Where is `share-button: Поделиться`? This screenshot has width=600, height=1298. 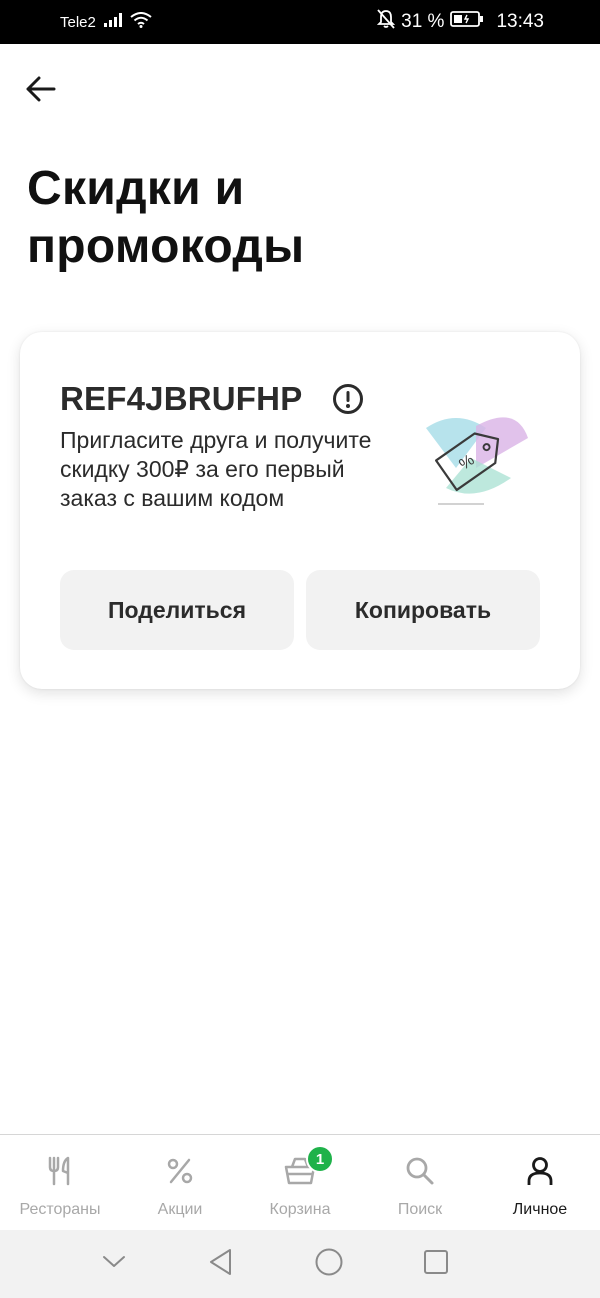
share-button: Поделиться is located at coordinates (177, 610).